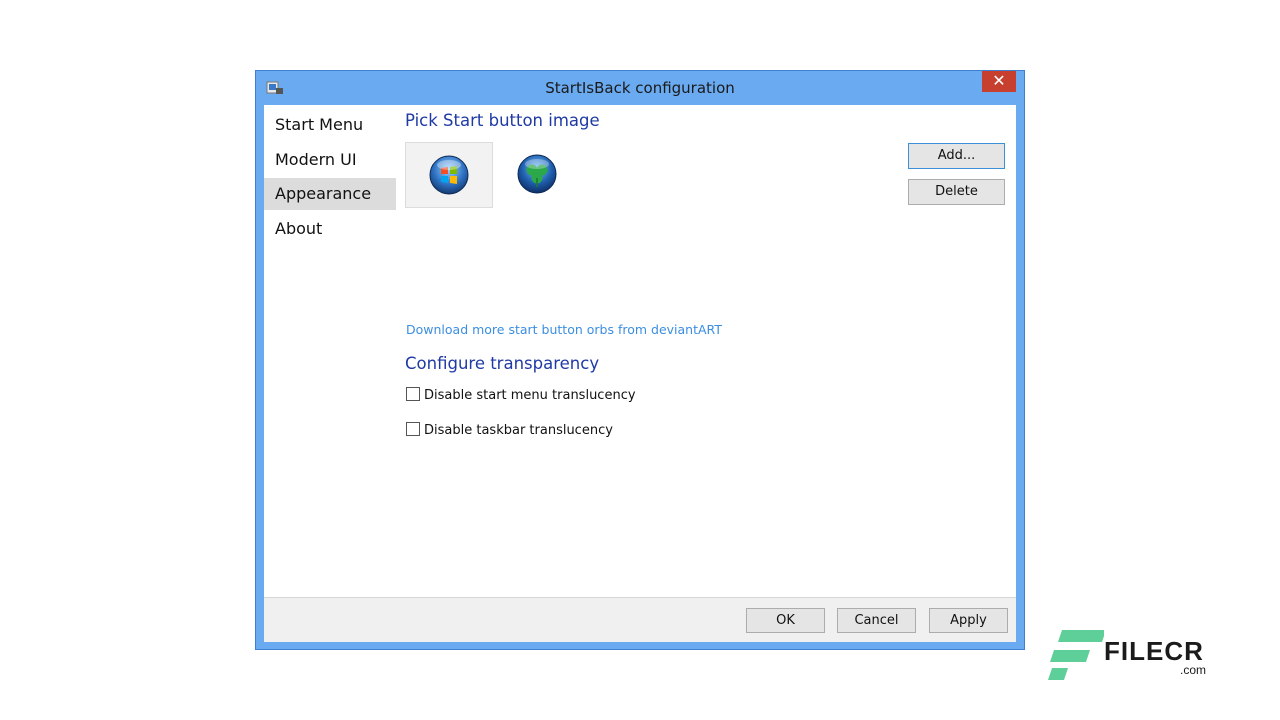 The height and width of the screenshot is (720, 1280). Describe the element at coordinates (502, 363) in the screenshot. I see `configure-transparency-heading: Configure transparency` at that location.